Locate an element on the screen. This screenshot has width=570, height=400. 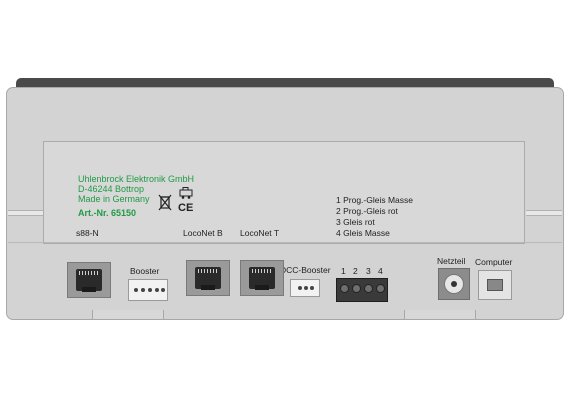
loconet-b-socket is located at coordinates (208, 278).